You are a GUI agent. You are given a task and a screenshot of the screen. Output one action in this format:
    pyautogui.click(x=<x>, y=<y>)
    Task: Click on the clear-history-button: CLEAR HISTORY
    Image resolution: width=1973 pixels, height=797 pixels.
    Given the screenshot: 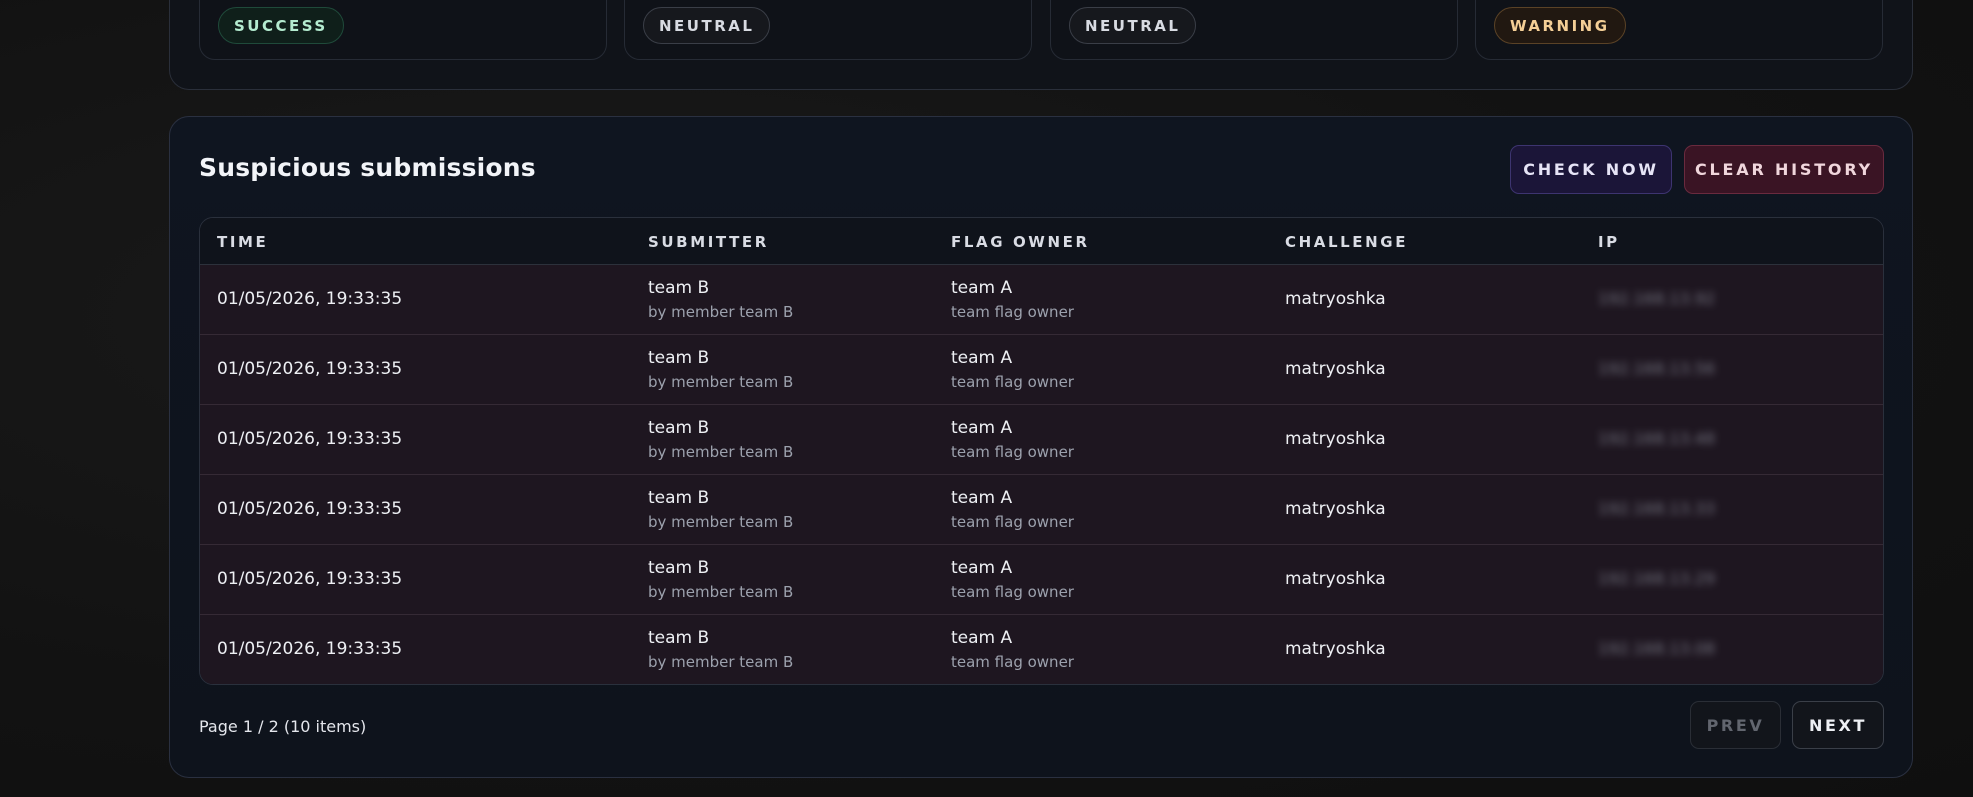 What is the action you would take?
    pyautogui.click(x=1784, y=169)
    